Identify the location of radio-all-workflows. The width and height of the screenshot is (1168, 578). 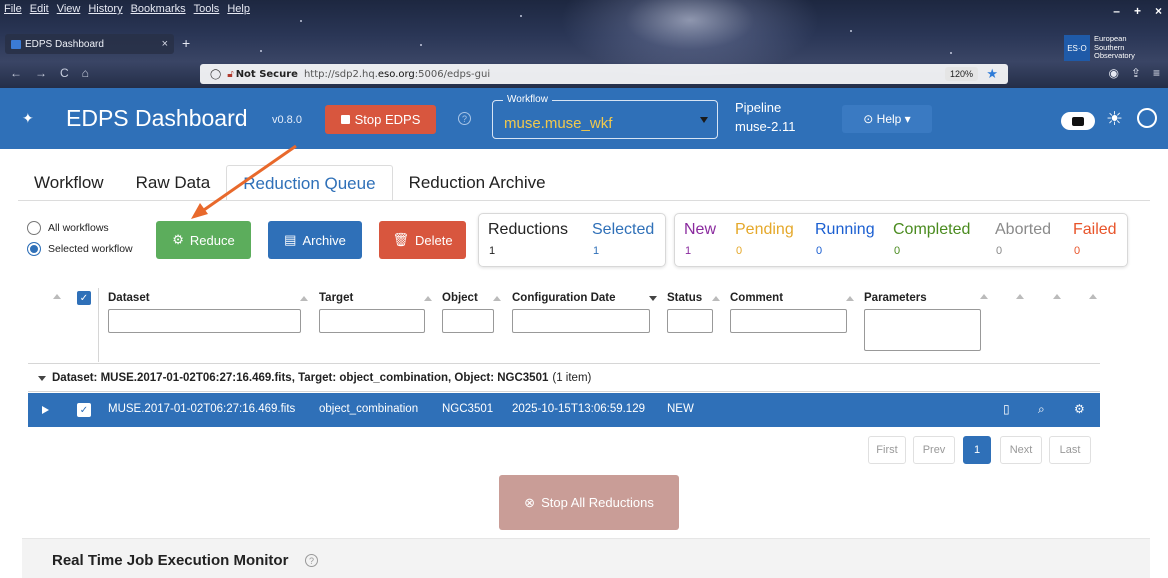
(34, 228).